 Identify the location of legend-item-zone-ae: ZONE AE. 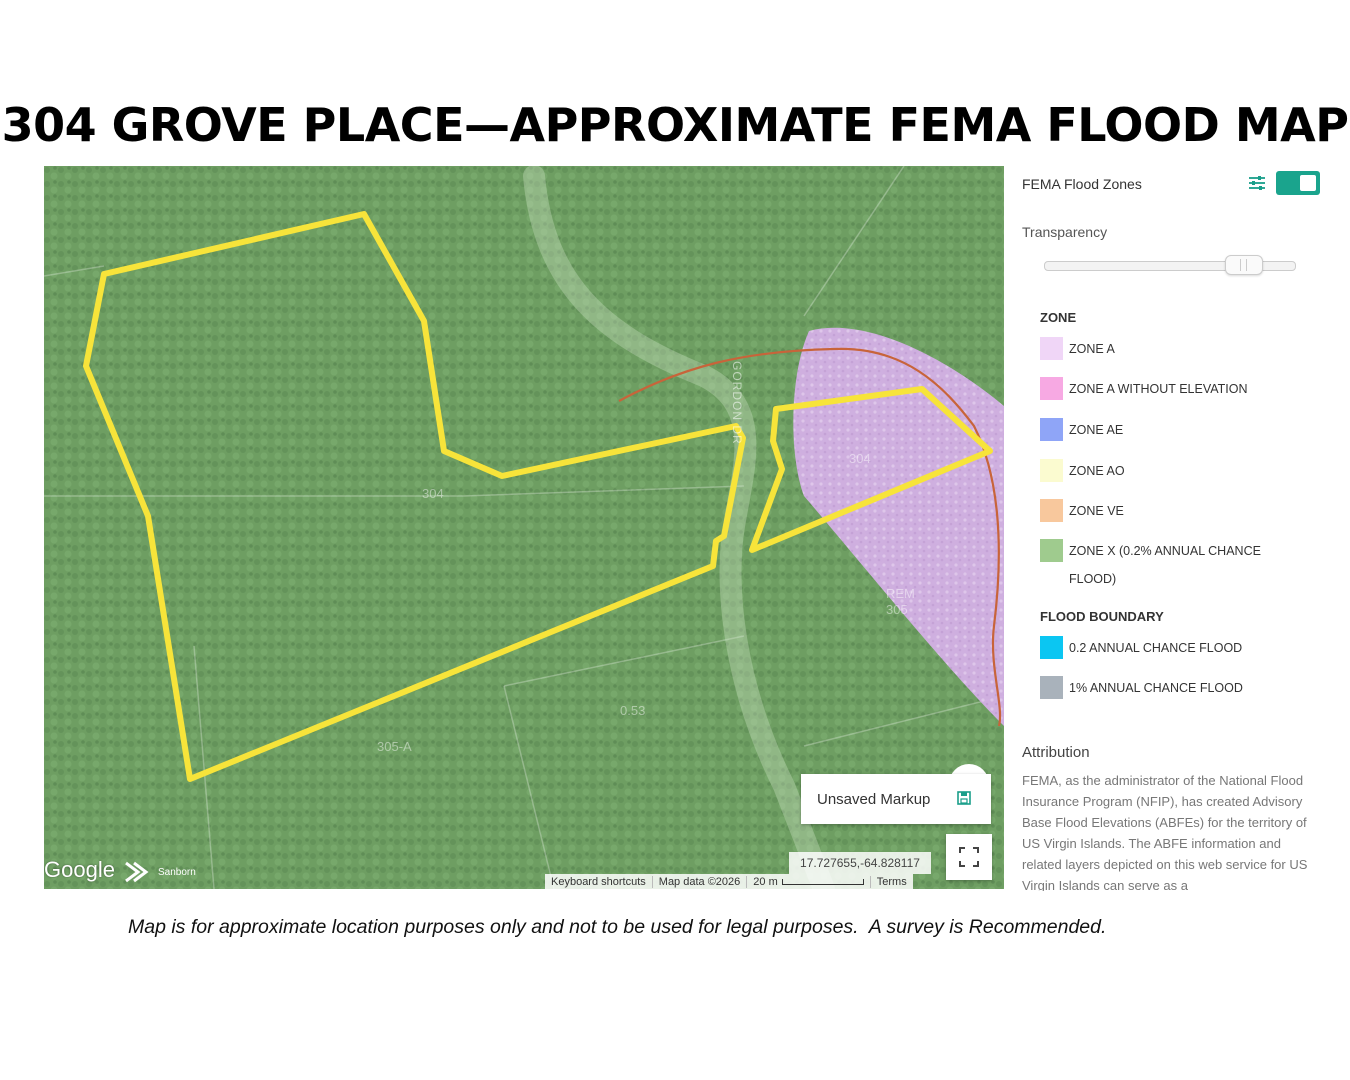
(1081, 431).